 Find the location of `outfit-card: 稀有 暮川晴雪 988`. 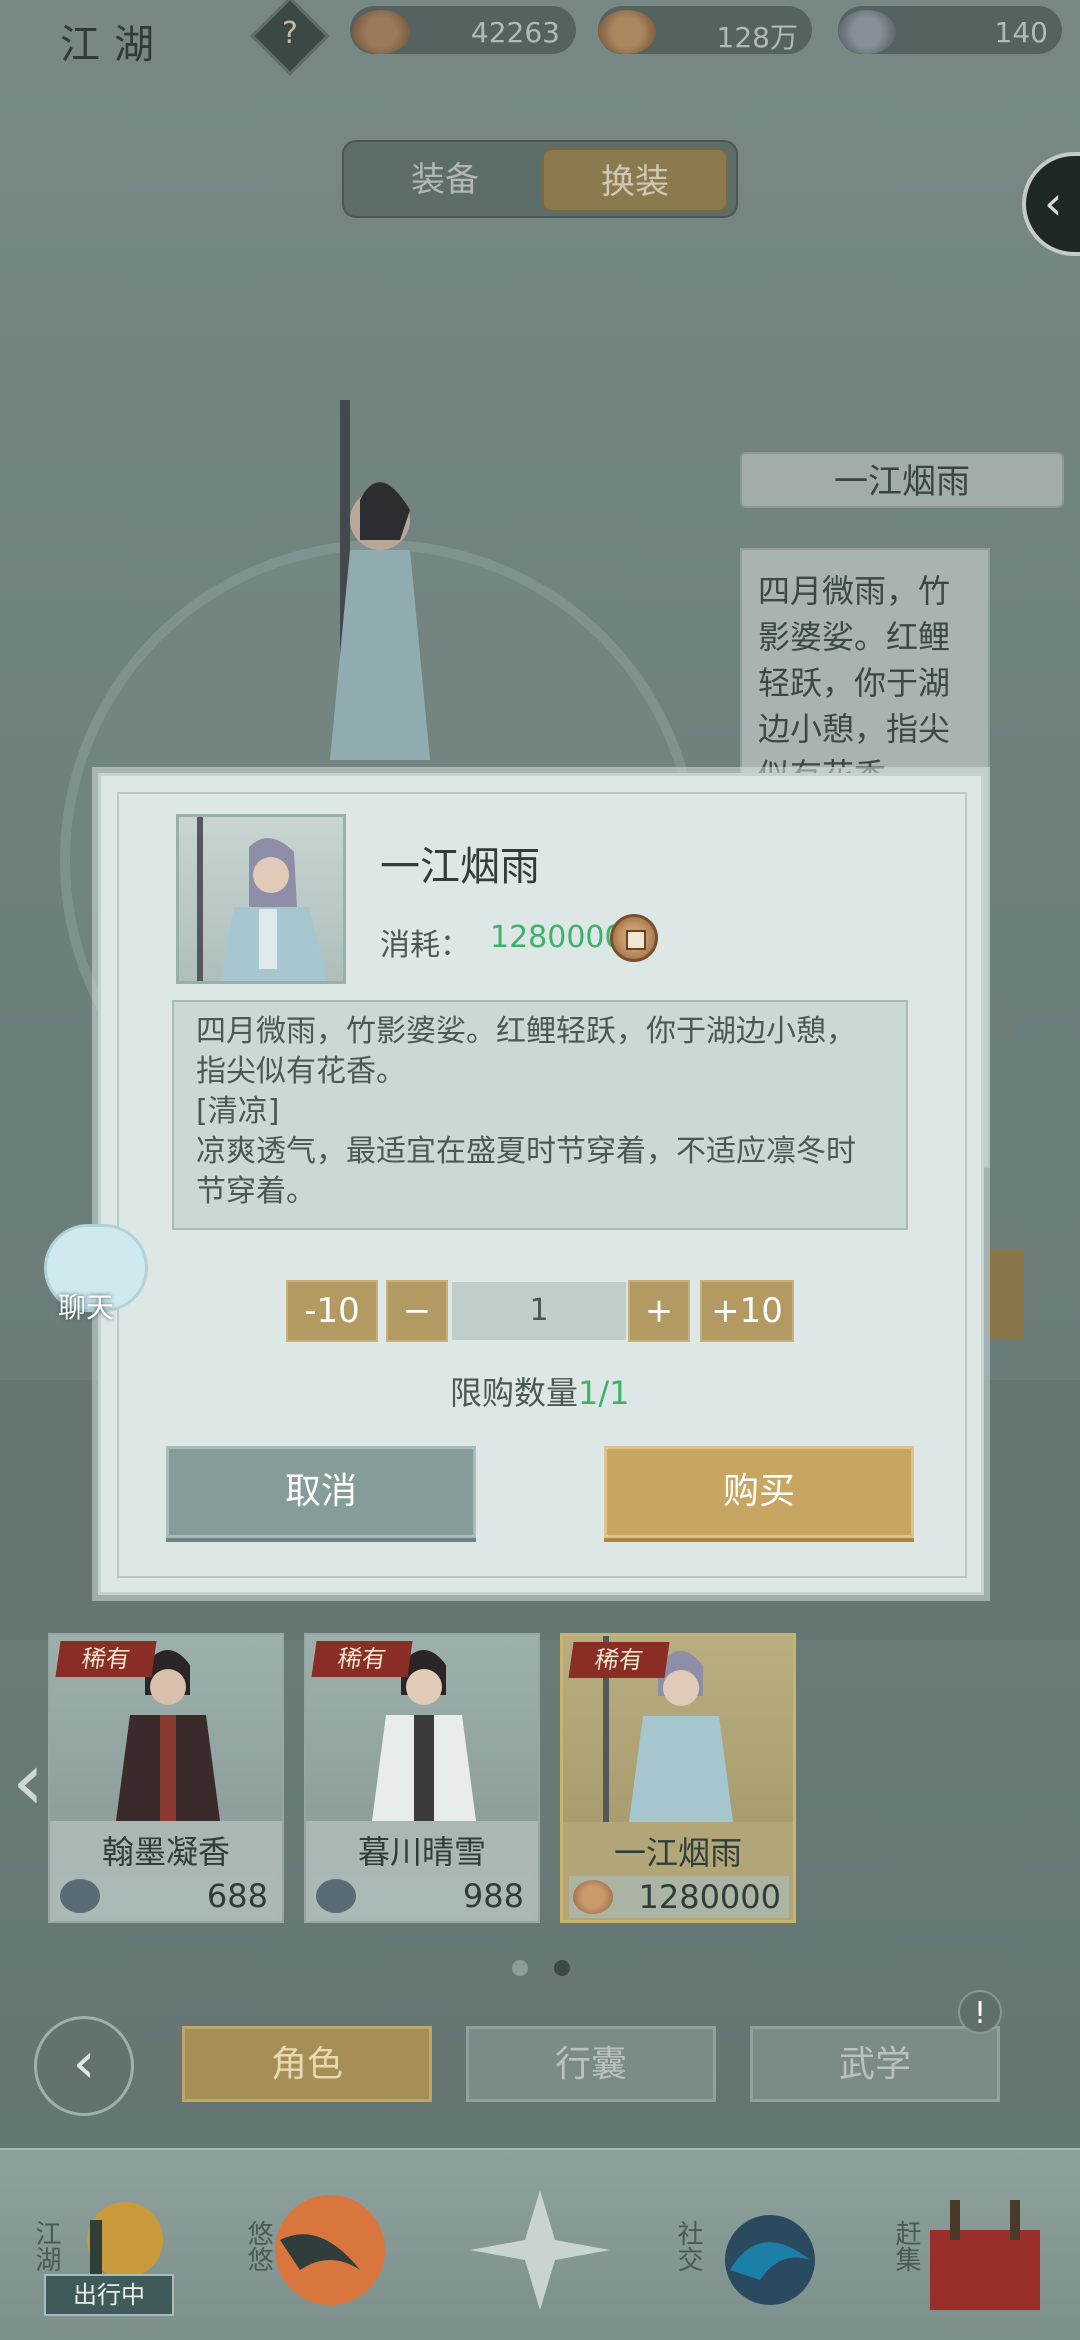

outfit-card: 稀有 暮川晴雪 988 is located at coordinates (422, 1778).